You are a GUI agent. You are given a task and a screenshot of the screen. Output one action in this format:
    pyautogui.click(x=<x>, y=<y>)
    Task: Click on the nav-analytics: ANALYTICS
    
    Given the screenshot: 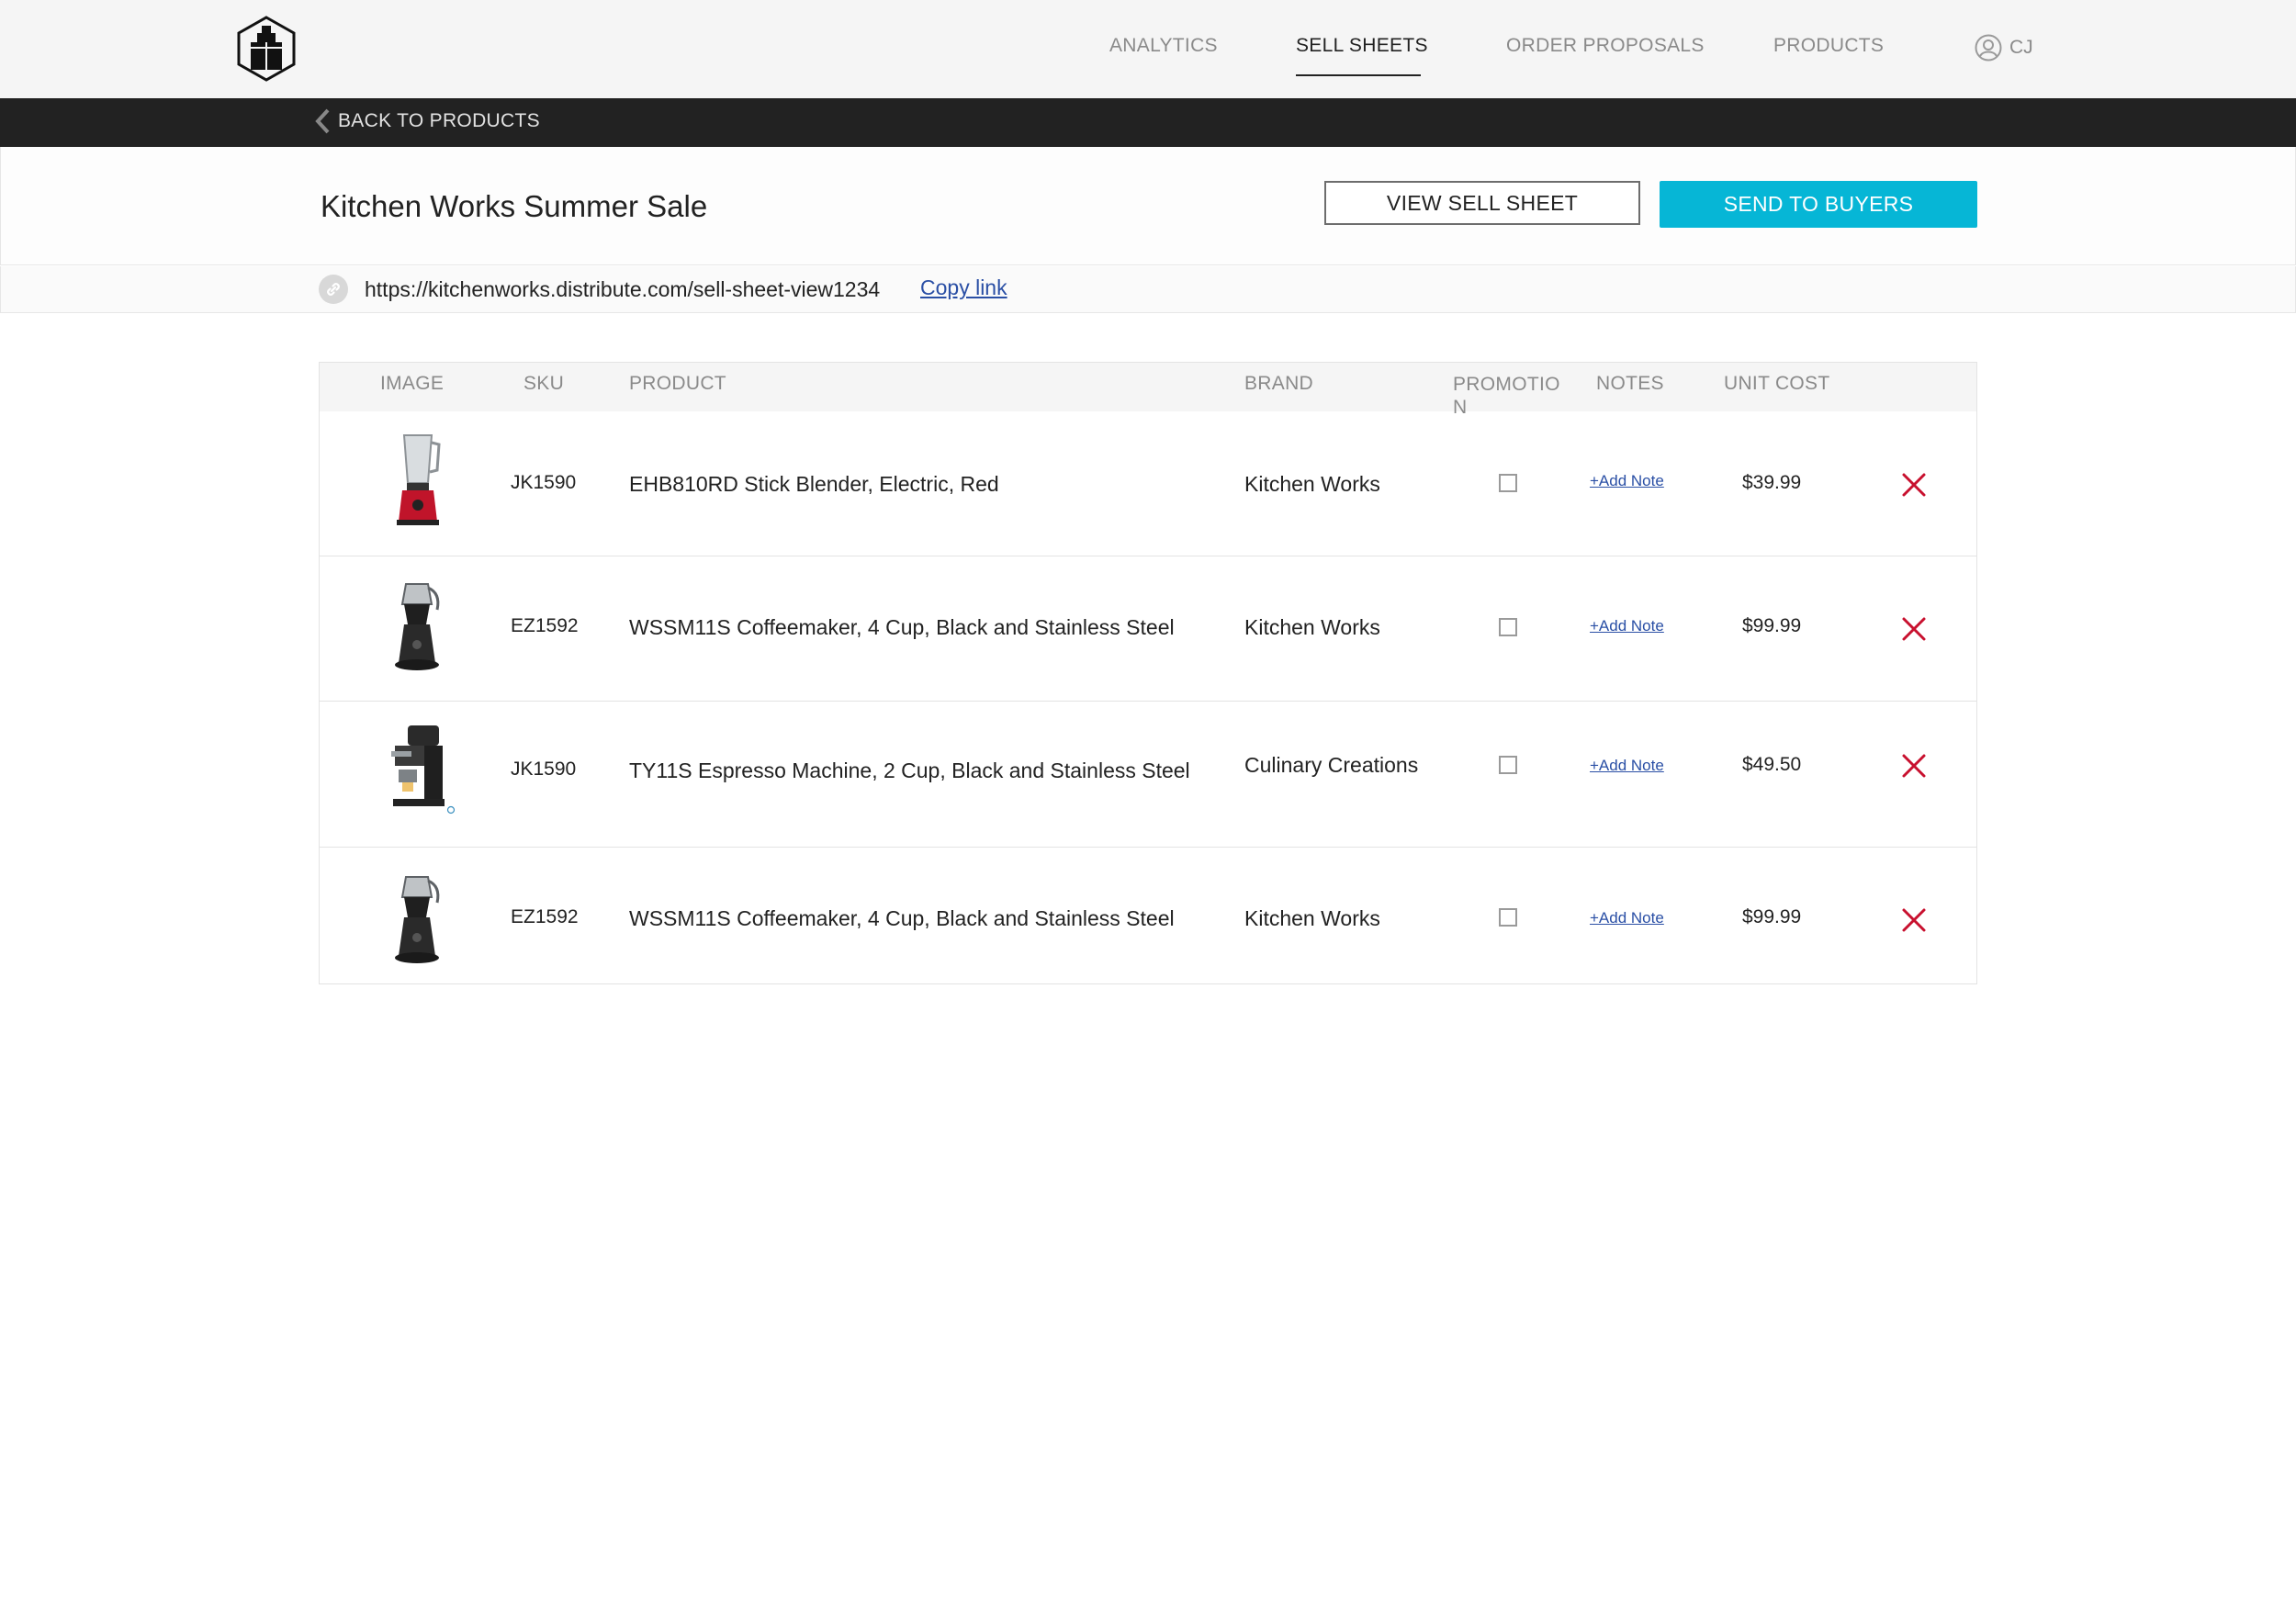 What is the action you would take?
    pyautogui.click(x=1163, y=46)
    